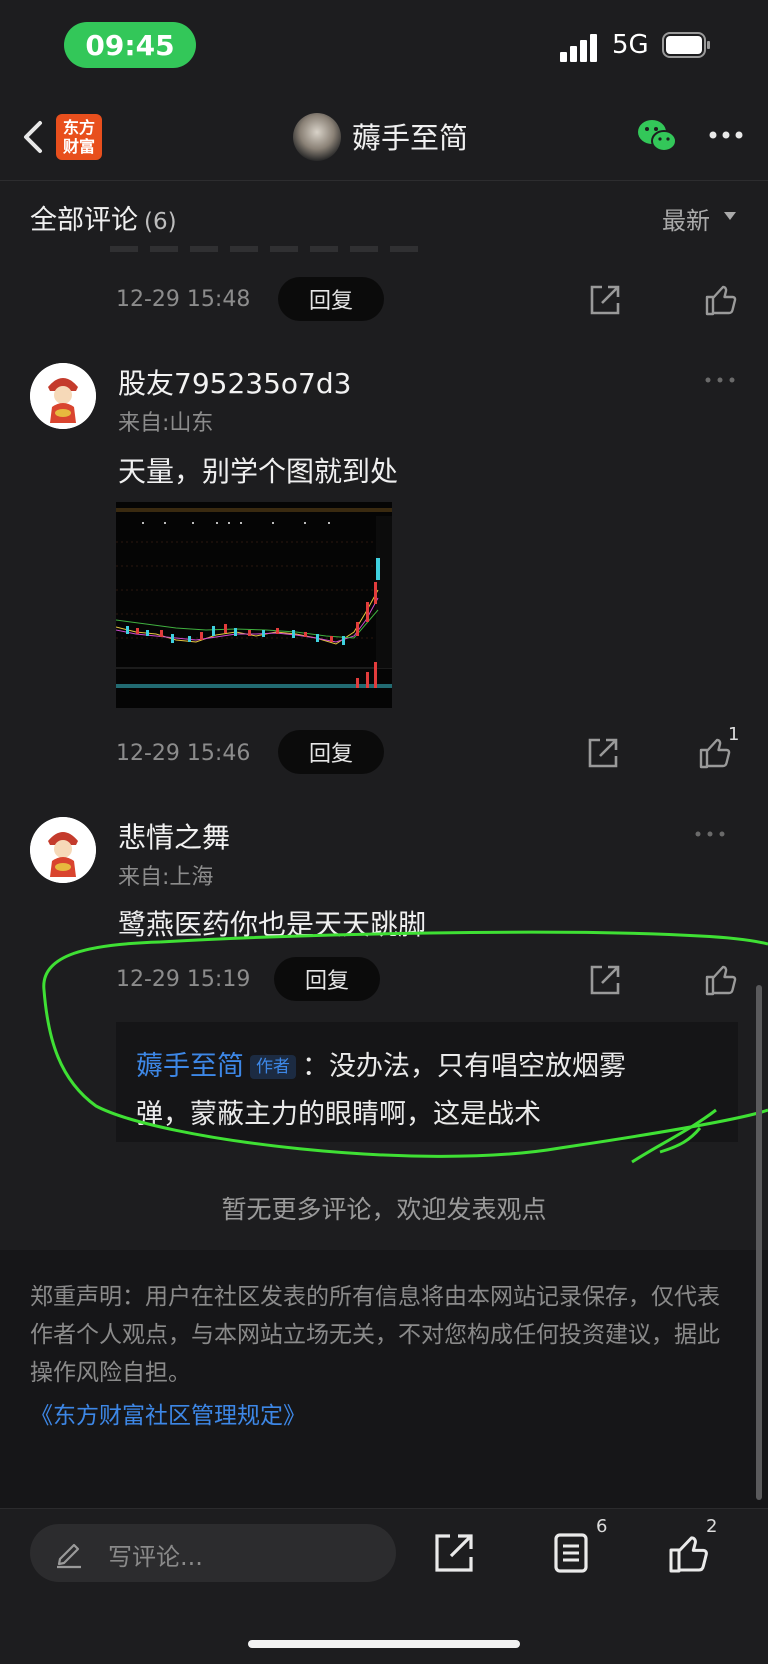 This screenshot has height=1664, width=768. I want to click on author-avatar, so click(317, 137).